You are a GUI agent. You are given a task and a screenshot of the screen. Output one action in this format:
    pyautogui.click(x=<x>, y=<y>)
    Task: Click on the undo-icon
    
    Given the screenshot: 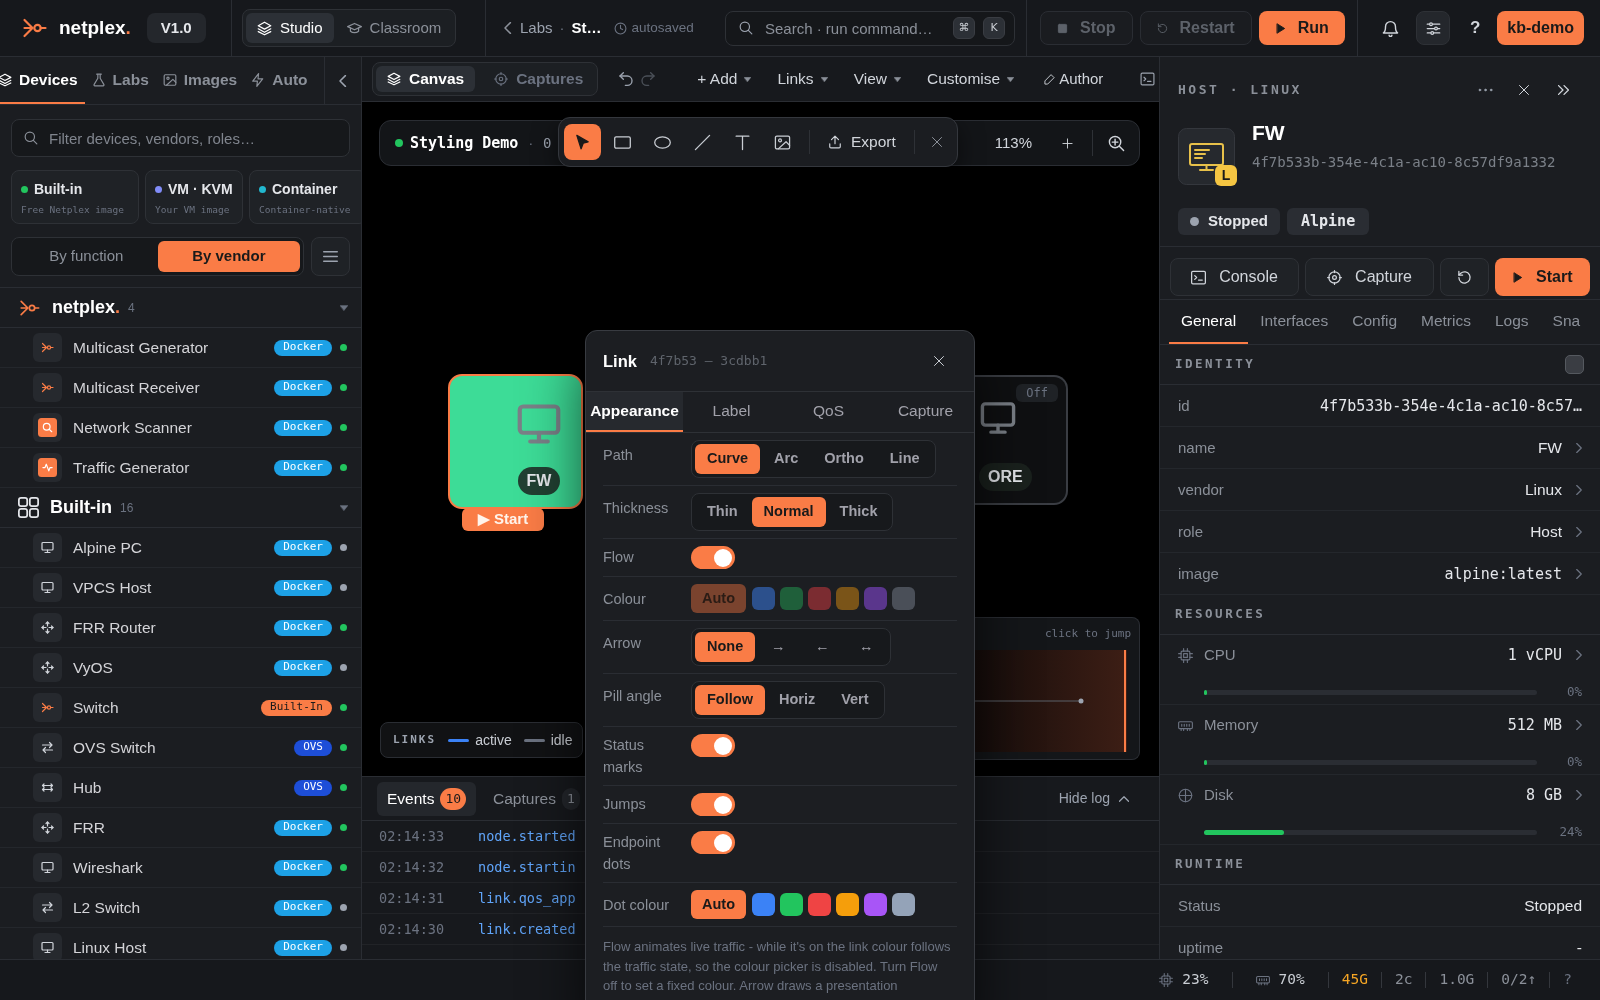 What is the action you would take?
    pyautogui.click(x=626, y=79)
    